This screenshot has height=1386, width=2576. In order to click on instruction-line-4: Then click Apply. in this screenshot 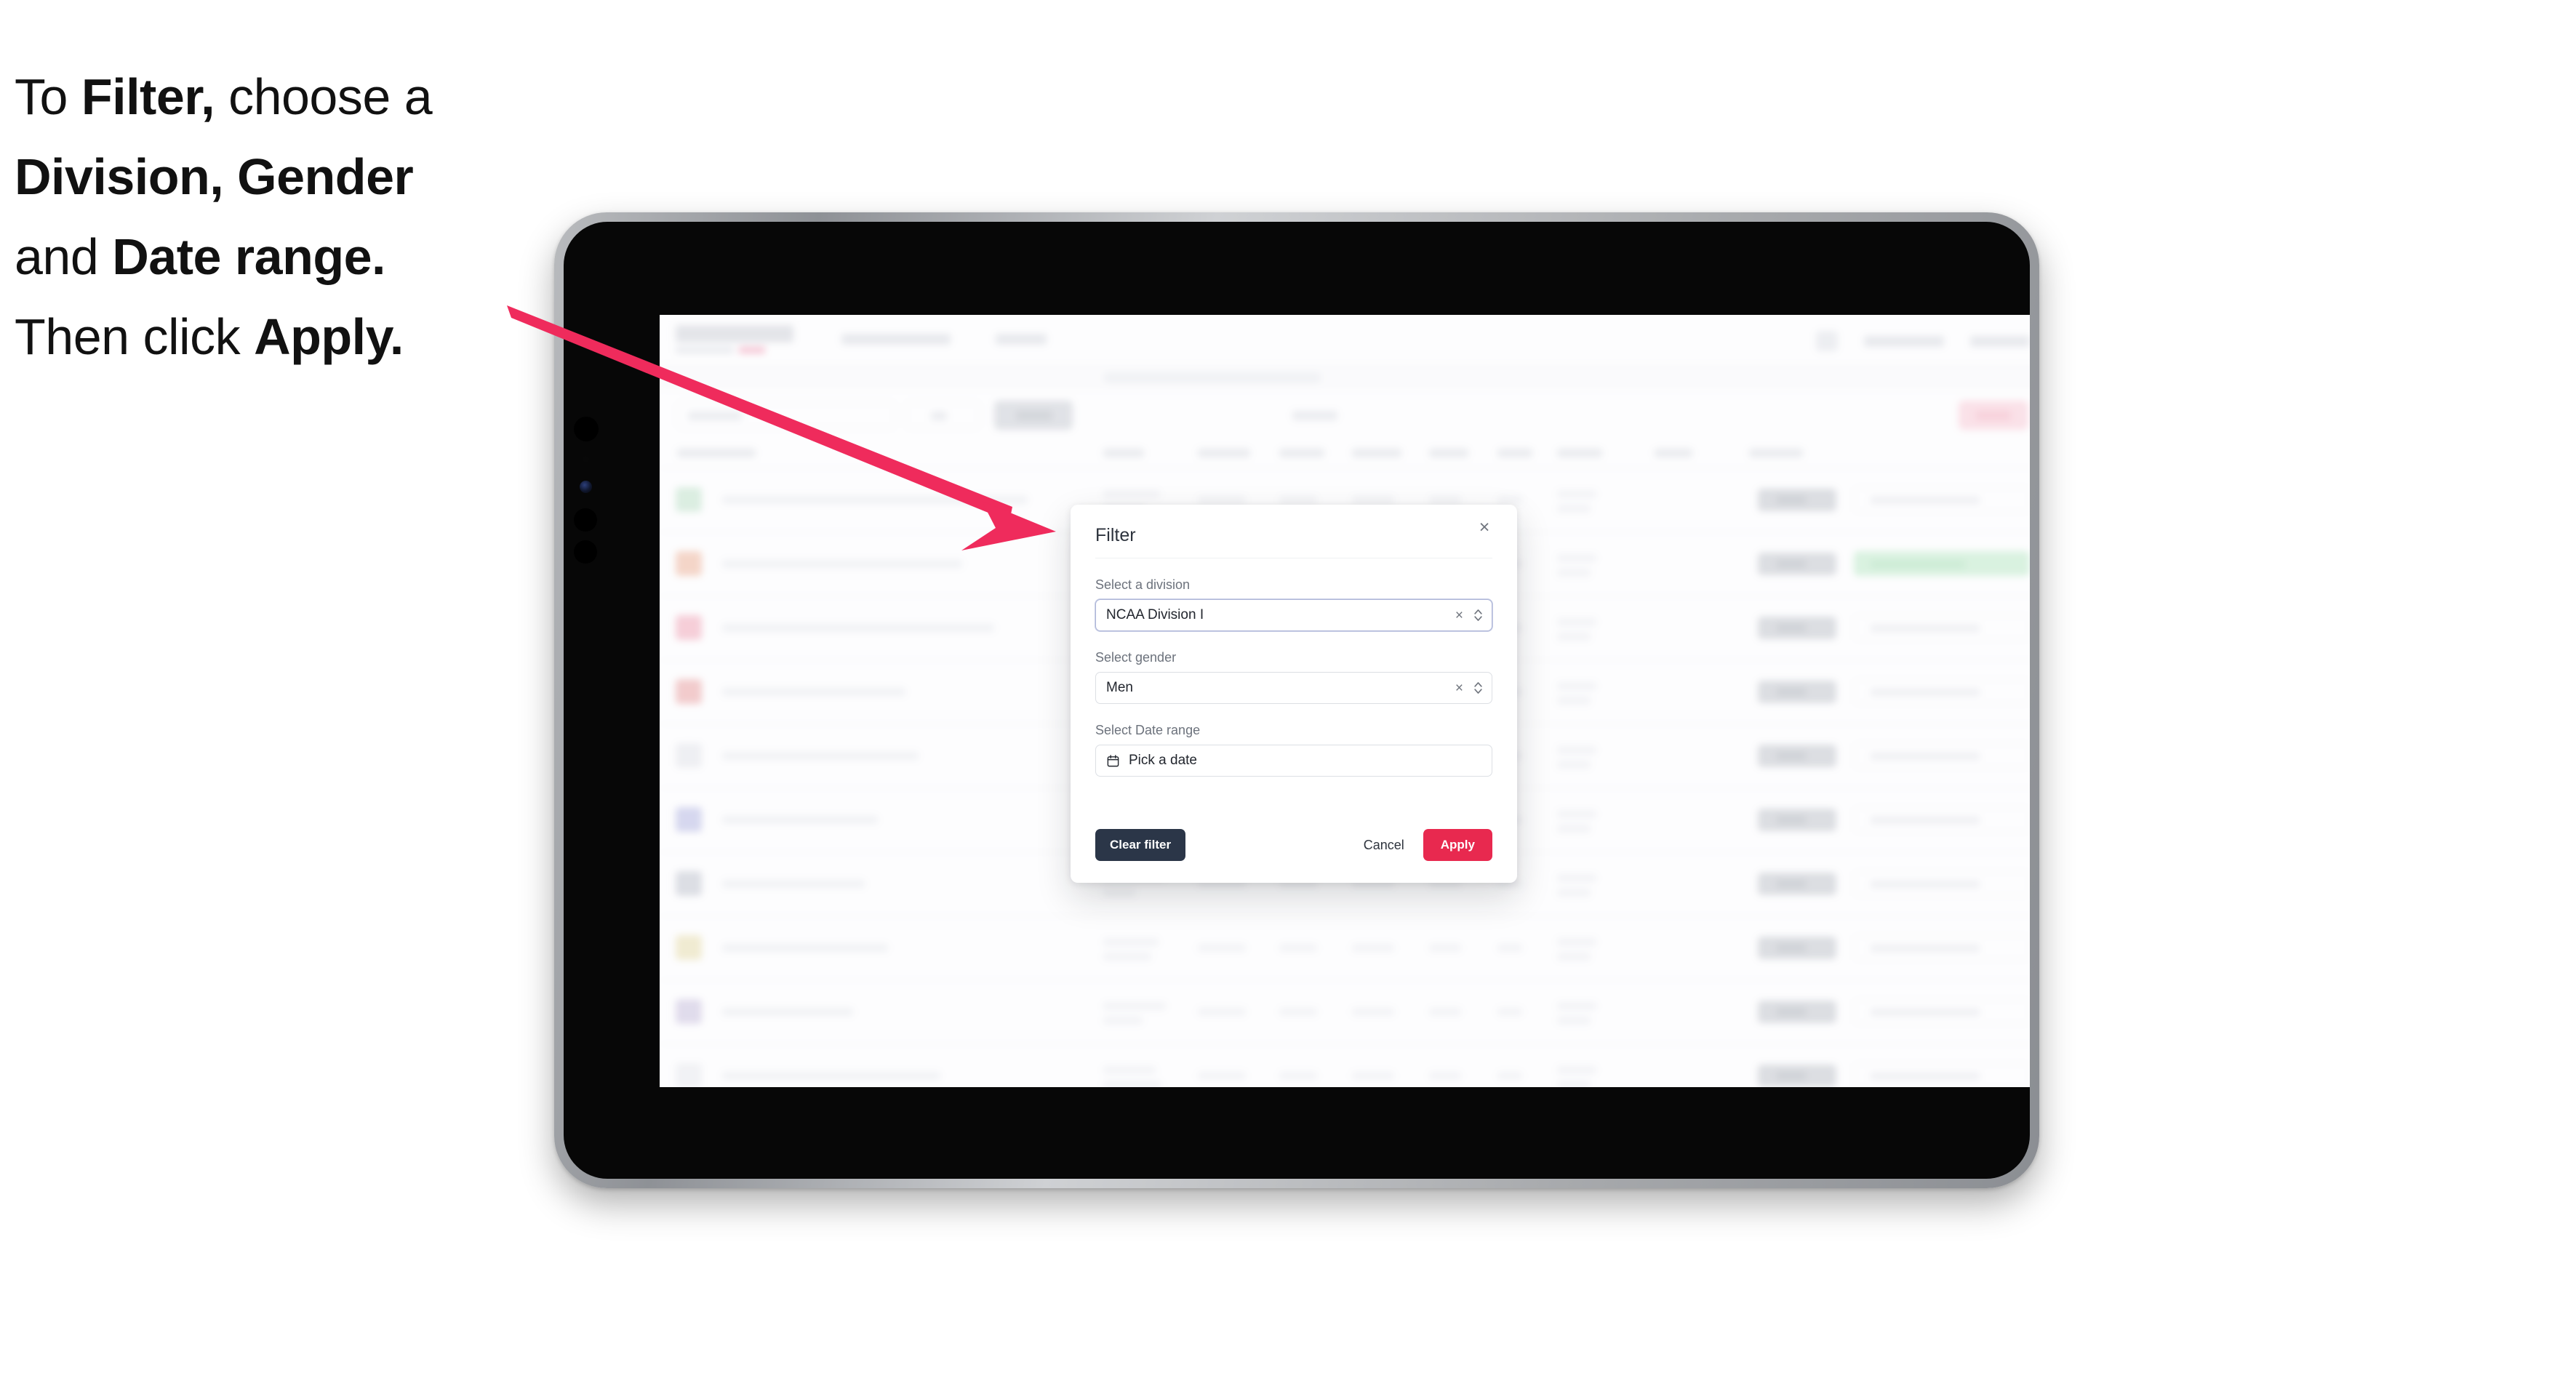, I will do `click(284, 337)`.